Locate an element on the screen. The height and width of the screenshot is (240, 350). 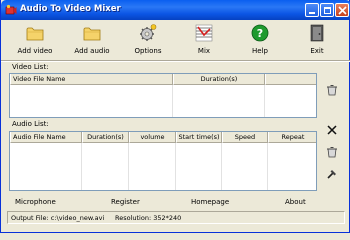
video-col-duration: Duration(s) is located at coordinates (219, 79).